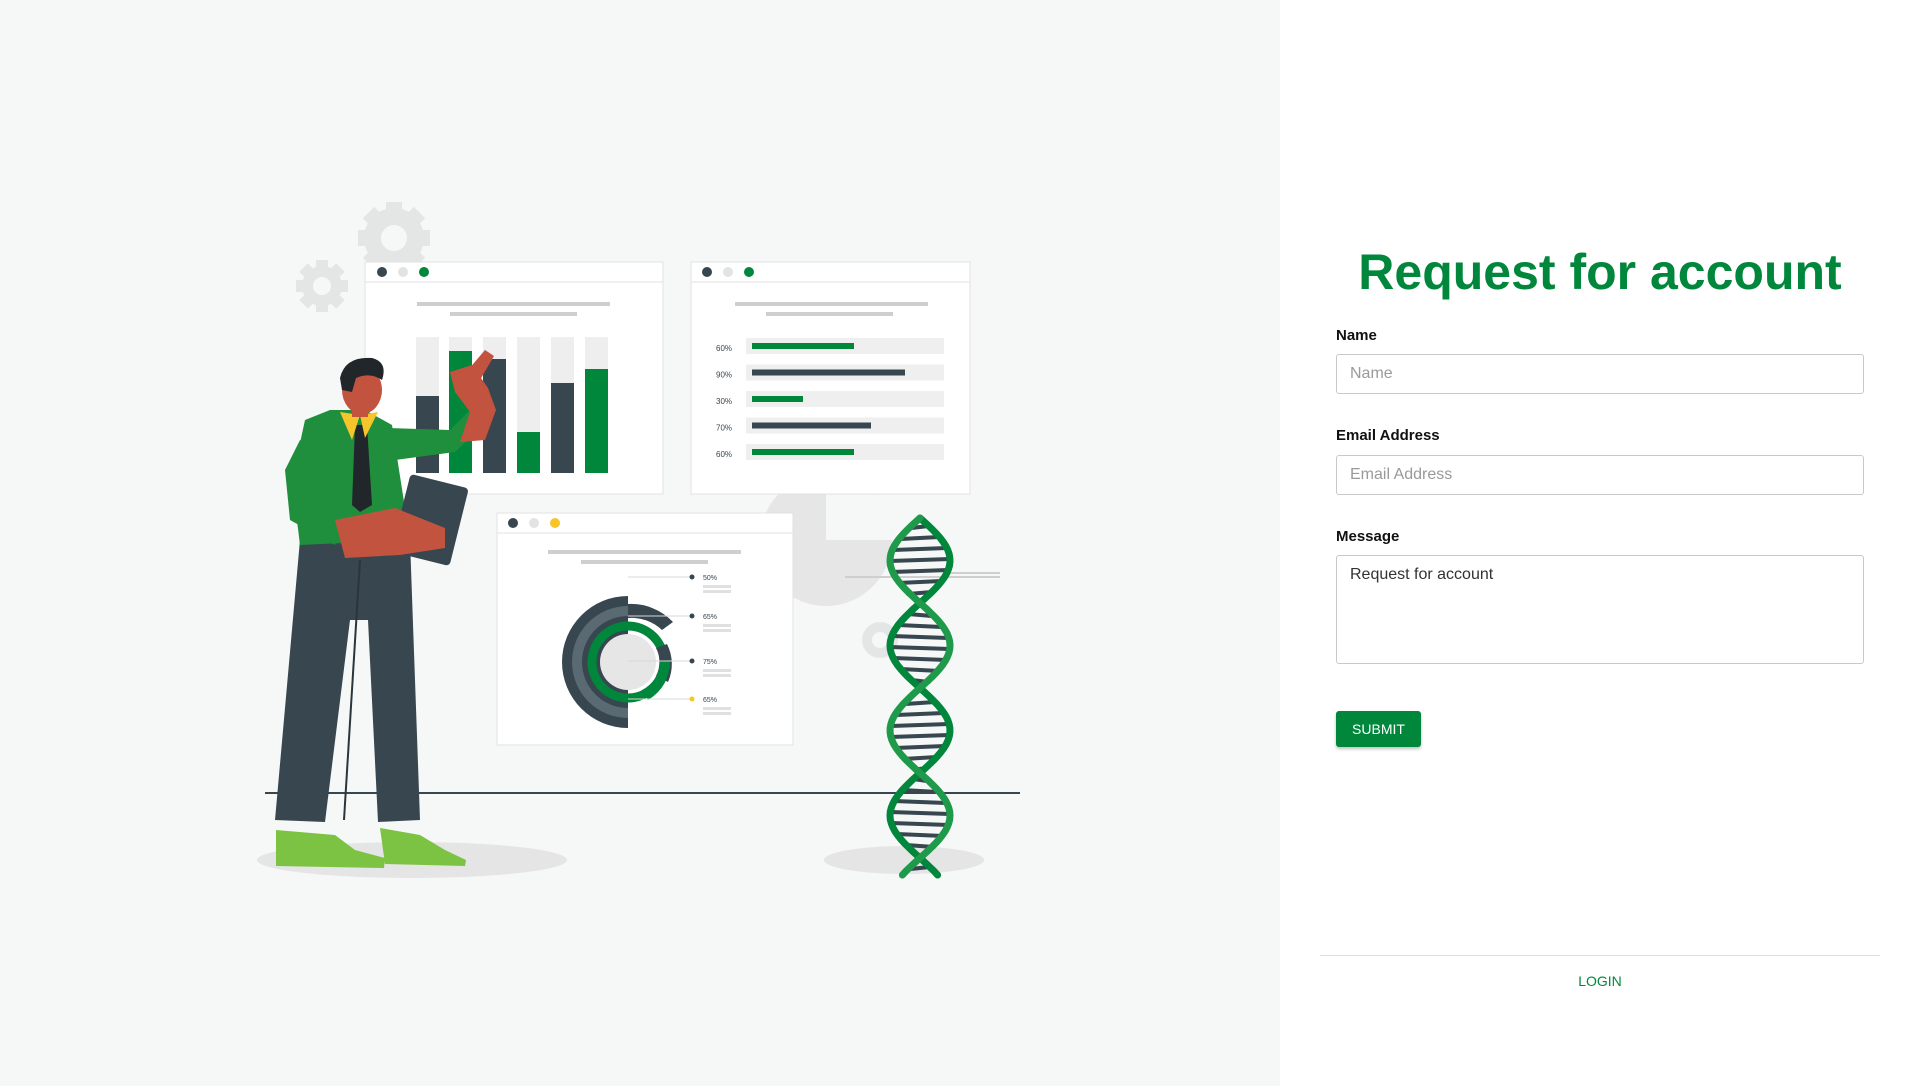 The width and height of the screenshot is (1920, 1086). I want to click on message-label: Message, so click(1368, 536).